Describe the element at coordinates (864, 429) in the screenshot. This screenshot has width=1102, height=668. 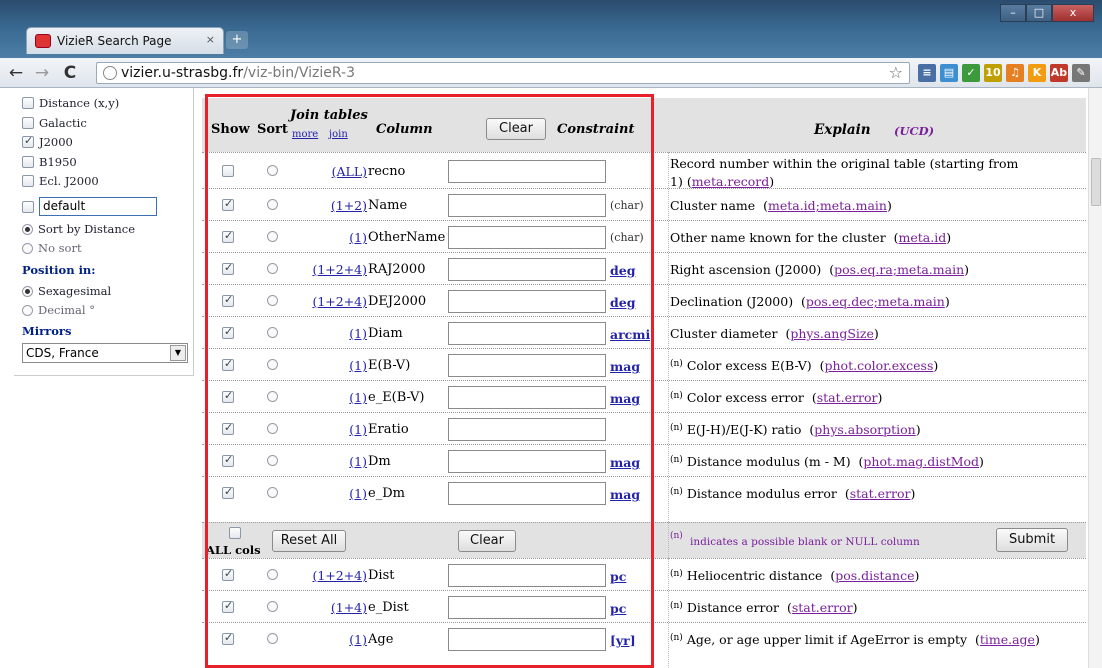
I see `ucd-link: phys.absorption` at that location.